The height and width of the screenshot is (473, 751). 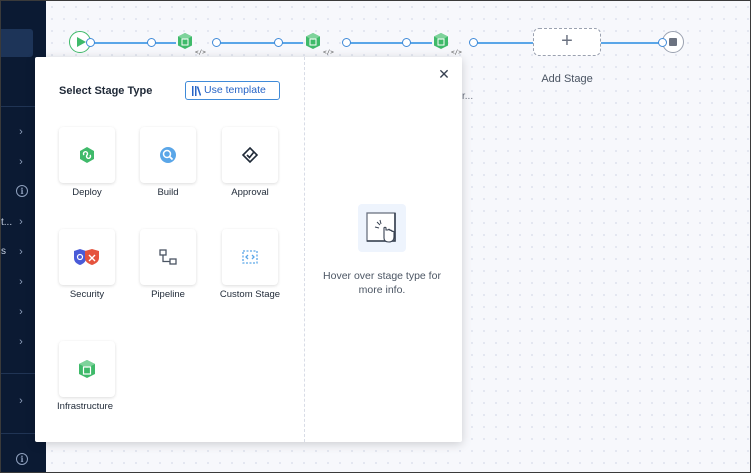 What do you see at coordinates (22, 191) in the screenshot?
I see `info-icon: i` at bounding box center [22, 191].